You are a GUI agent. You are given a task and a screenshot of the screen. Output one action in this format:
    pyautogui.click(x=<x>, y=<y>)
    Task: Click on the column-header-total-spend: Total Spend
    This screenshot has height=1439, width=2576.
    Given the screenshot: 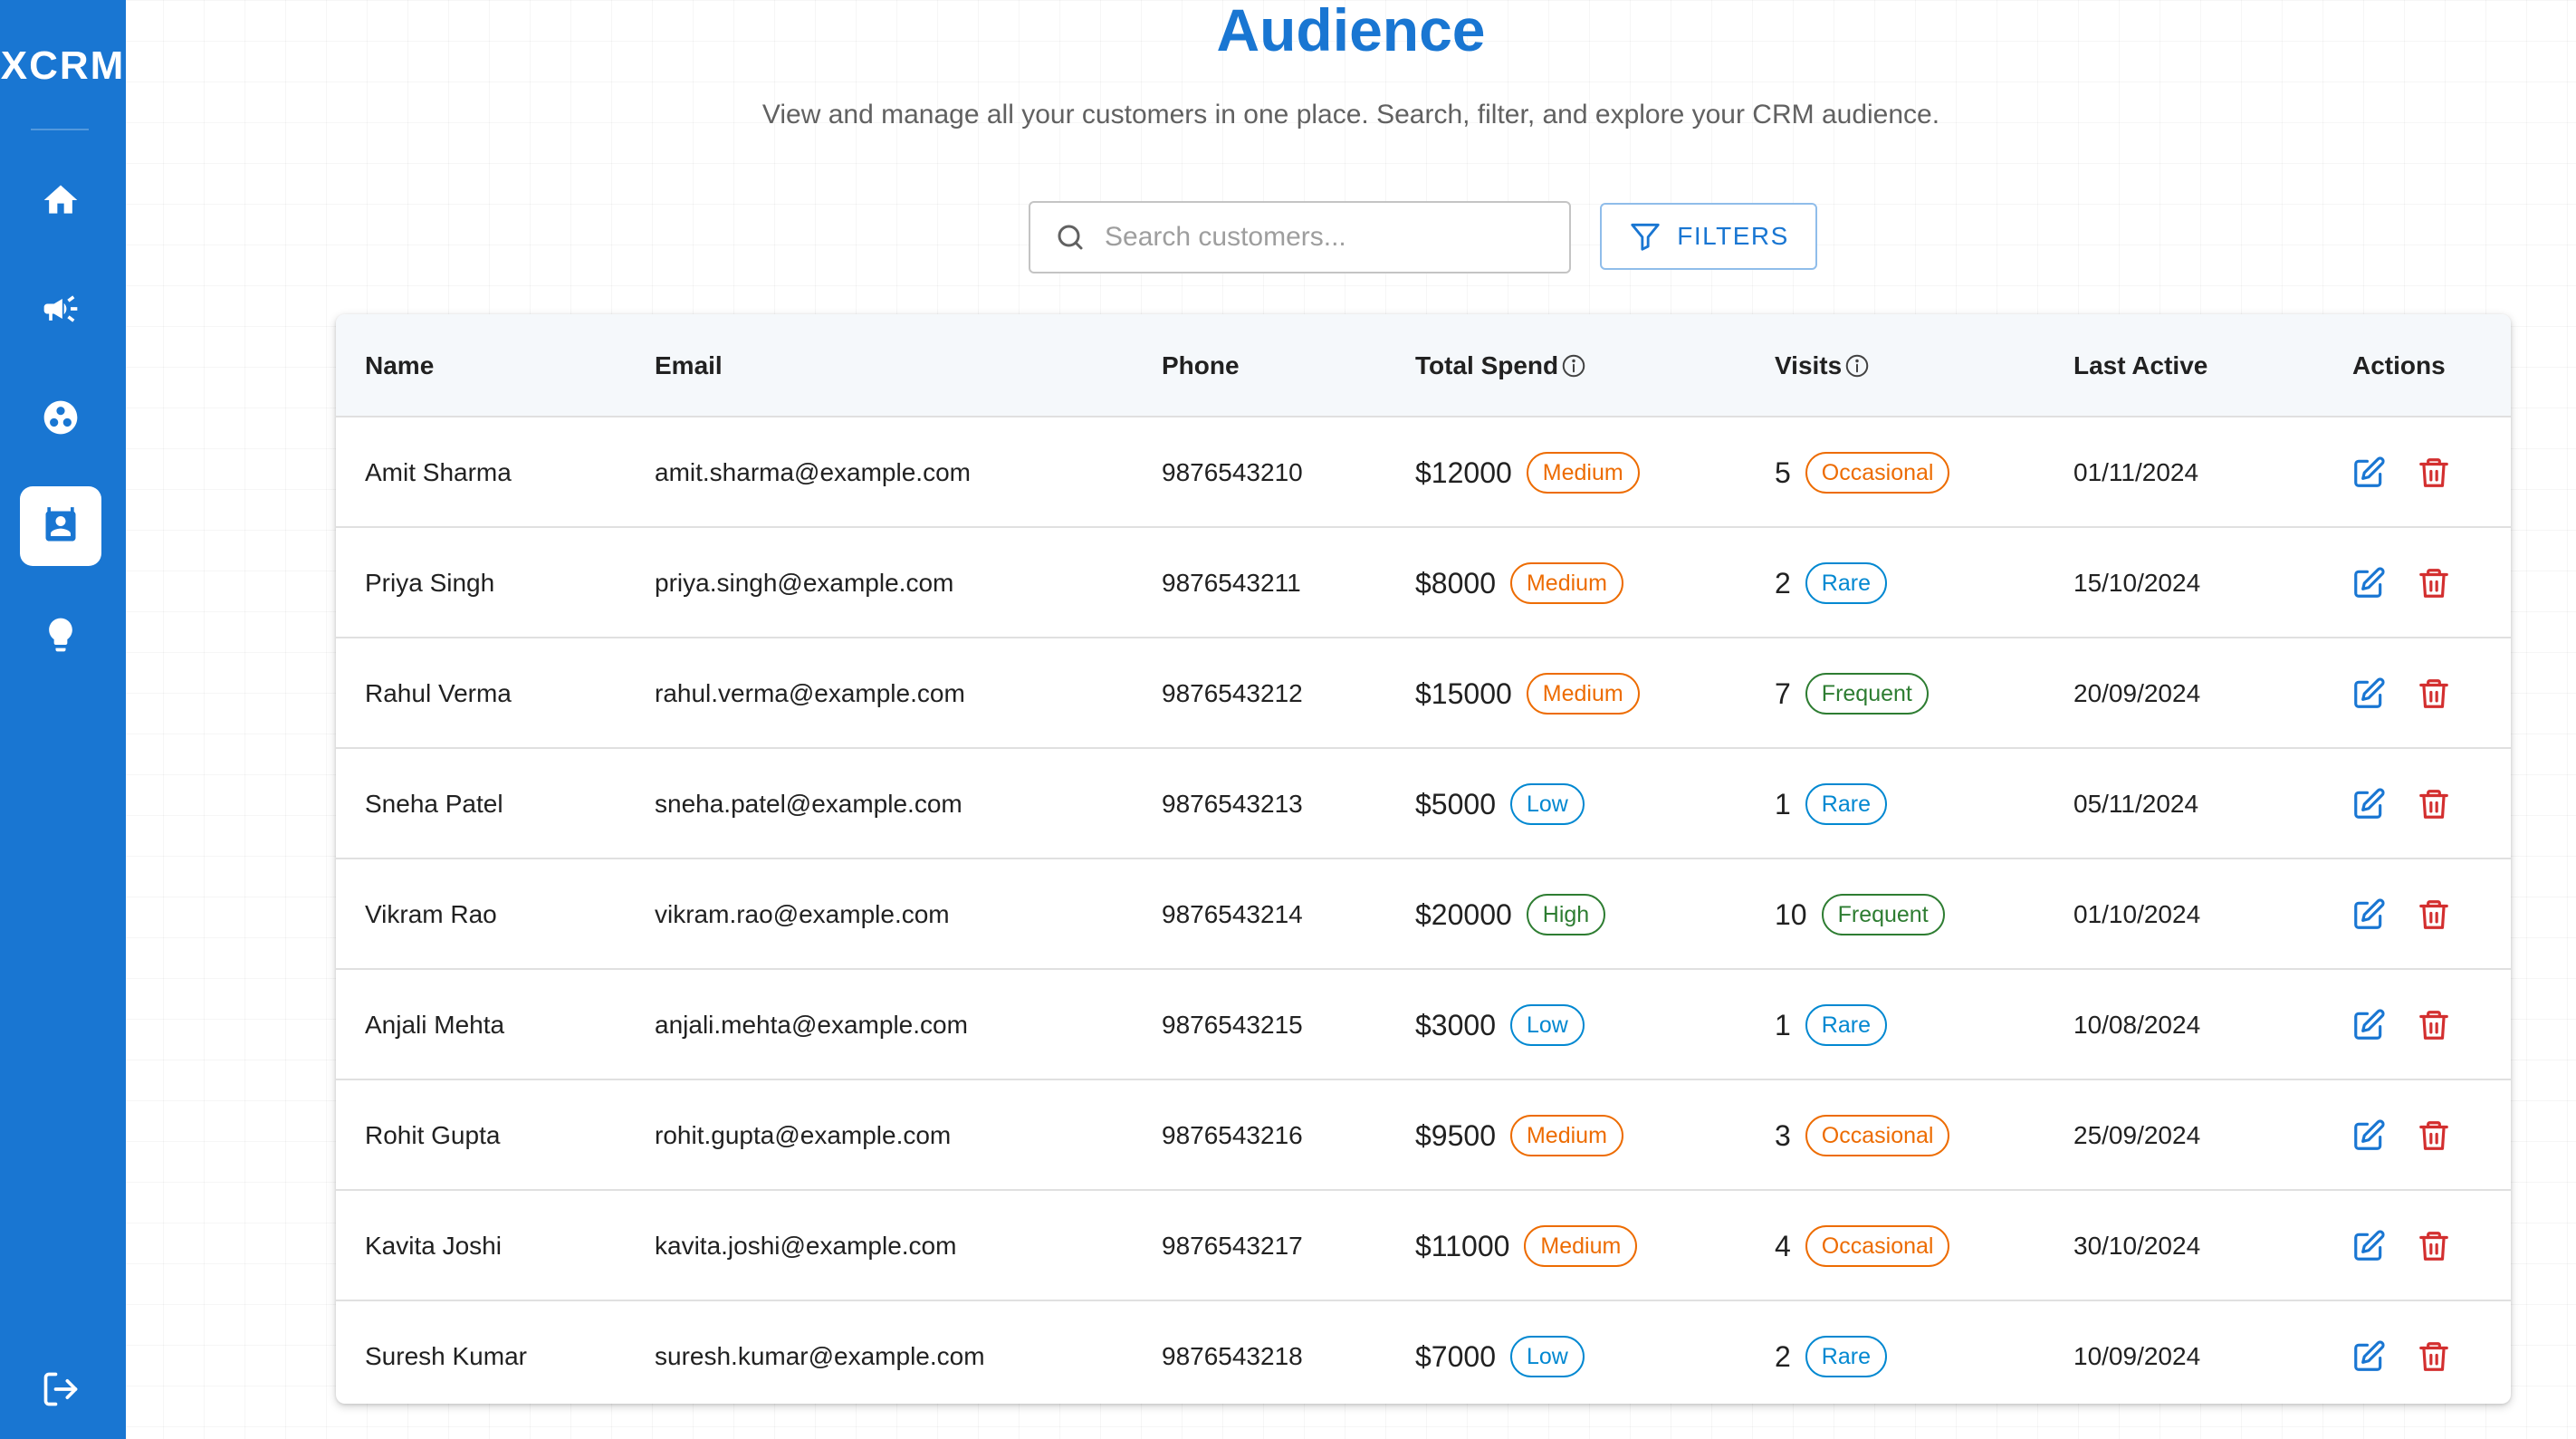 What is the action you would take?
    pyautogui.click(x=1501, y=365)
    